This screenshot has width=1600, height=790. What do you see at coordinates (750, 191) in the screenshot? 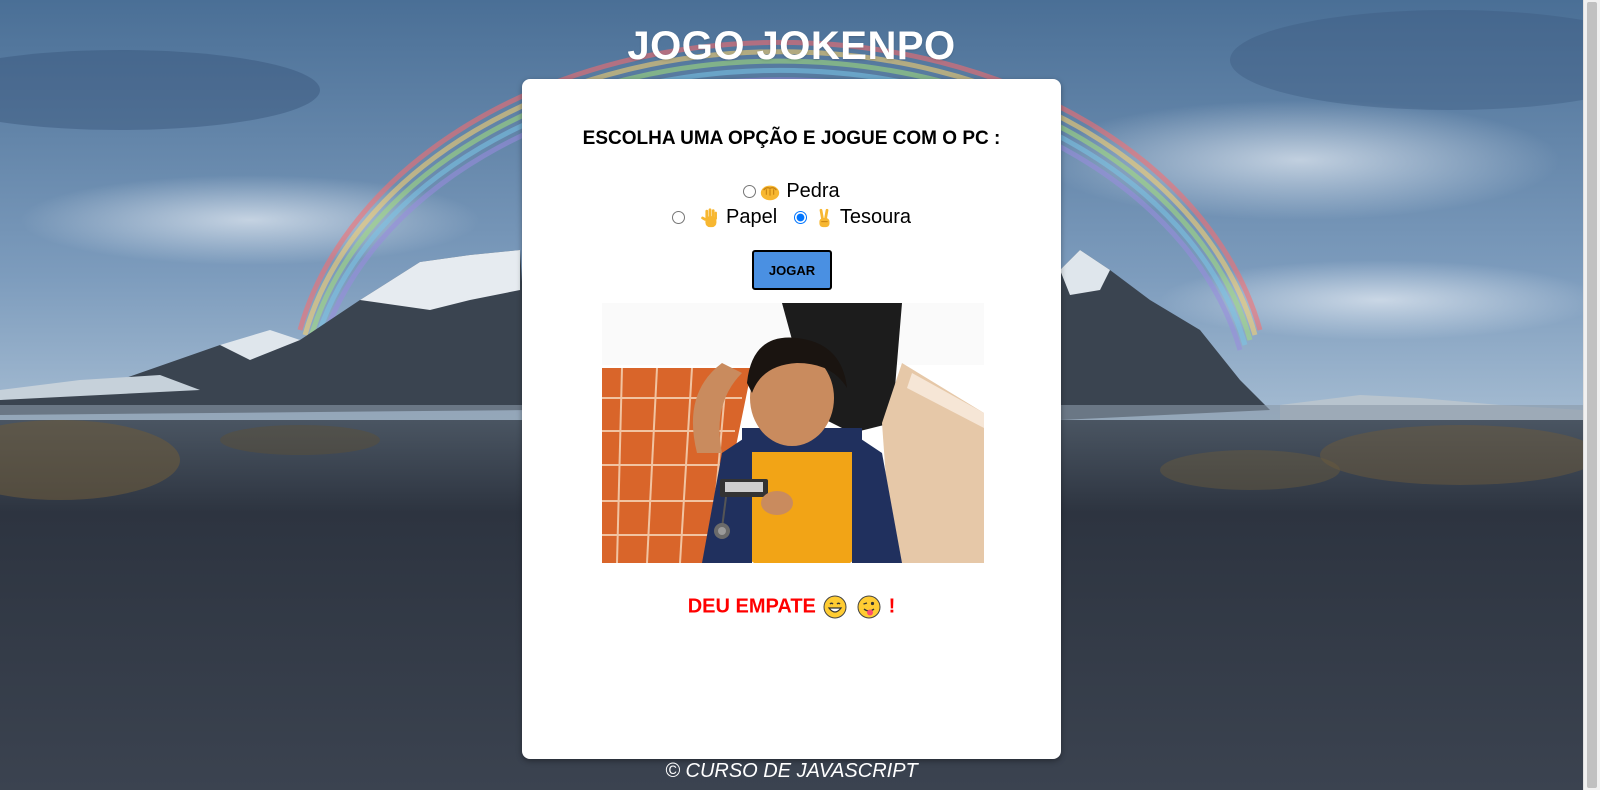
I see `radio-pedra` at bounding box center [750, 191].